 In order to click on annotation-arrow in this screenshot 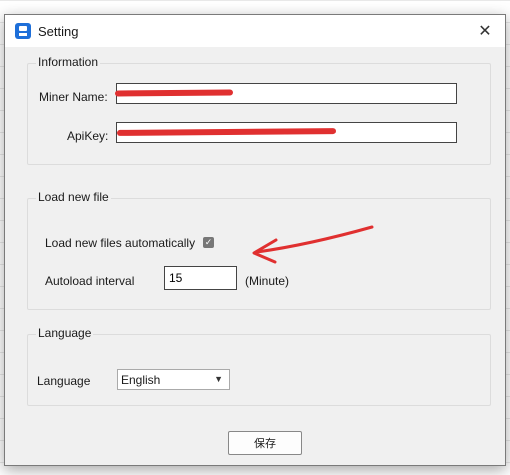, I will do `click(313, 244)`.